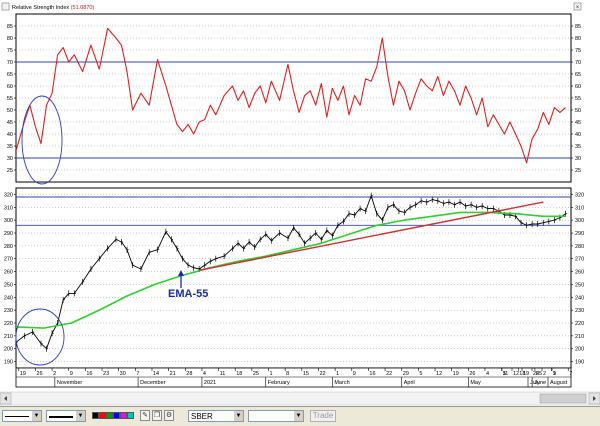 This screenshot has width=600, height=426. Describe the element at coordinates (10, 87) in the screenshot. I see `y-tick-label: 60` at that location.